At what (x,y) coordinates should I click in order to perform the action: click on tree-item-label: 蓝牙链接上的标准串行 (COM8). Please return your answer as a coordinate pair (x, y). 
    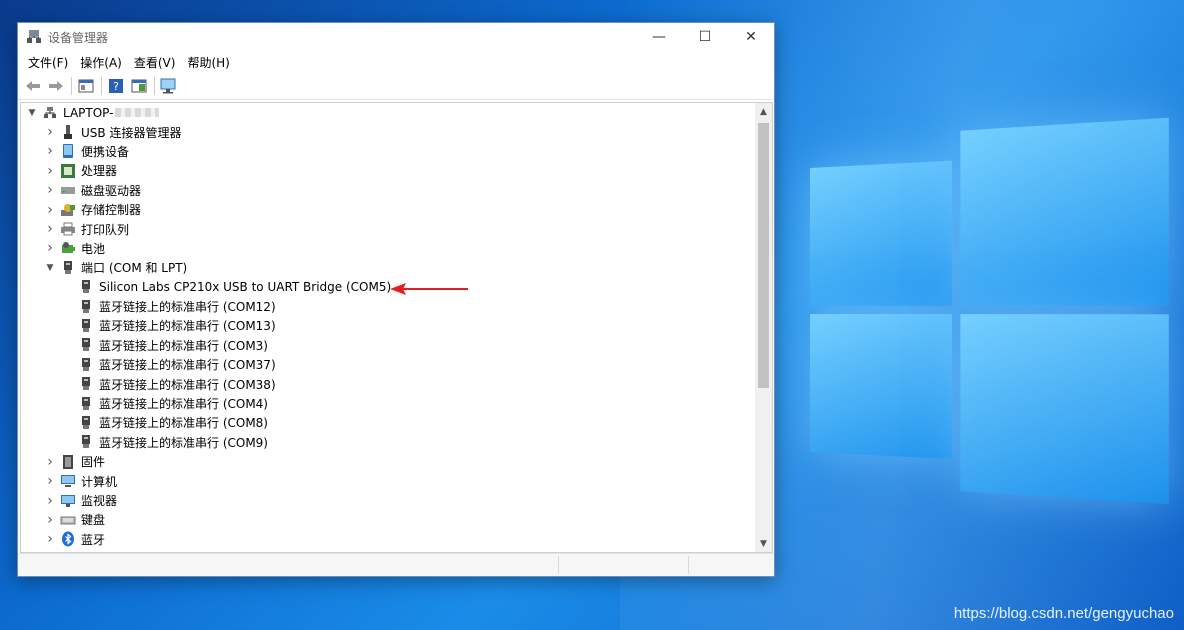
    Looking at the image, I should click on (183, 423).